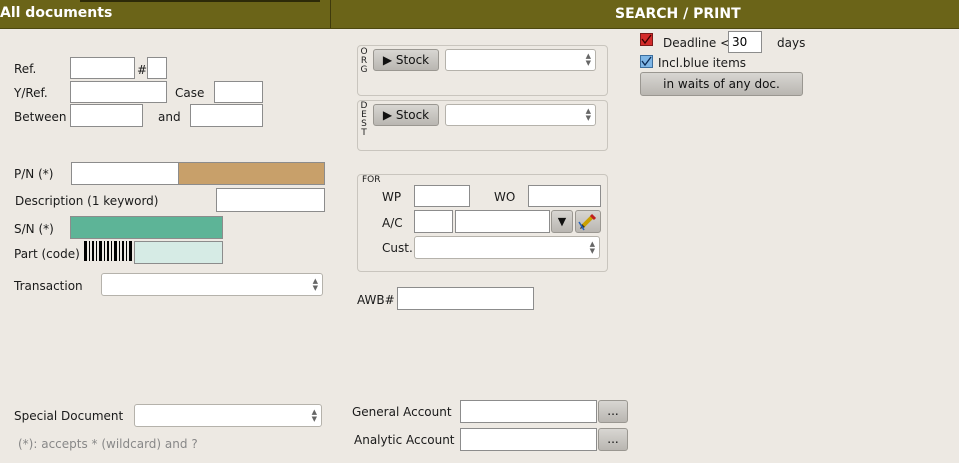  I want to click on between-from-input, so click(106, 115).